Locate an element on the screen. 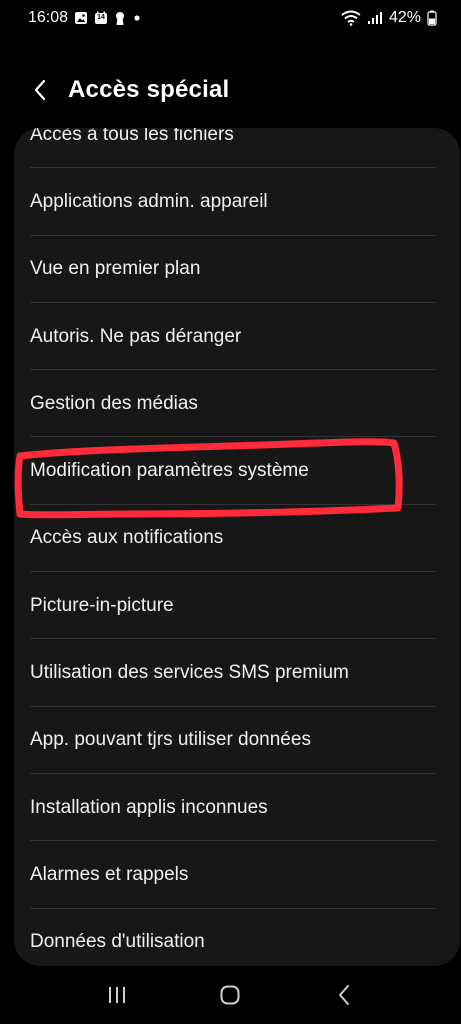  list-item-label: Autoris. Ne pas déranger is located at coordinates (136, 336).